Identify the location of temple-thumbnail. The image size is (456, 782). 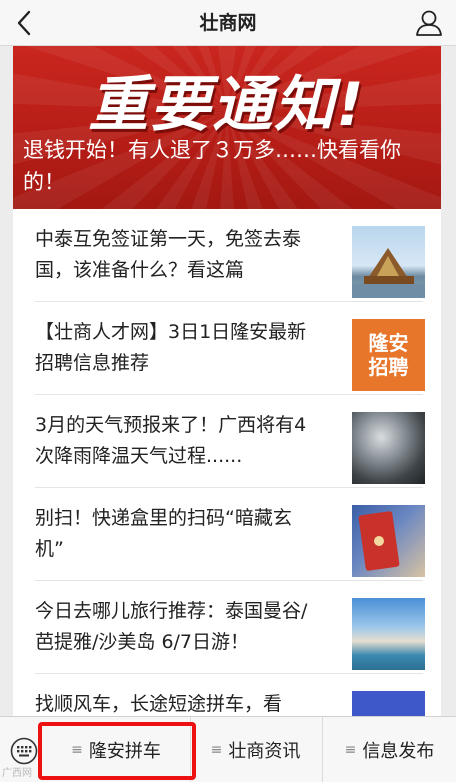
(388, 262).